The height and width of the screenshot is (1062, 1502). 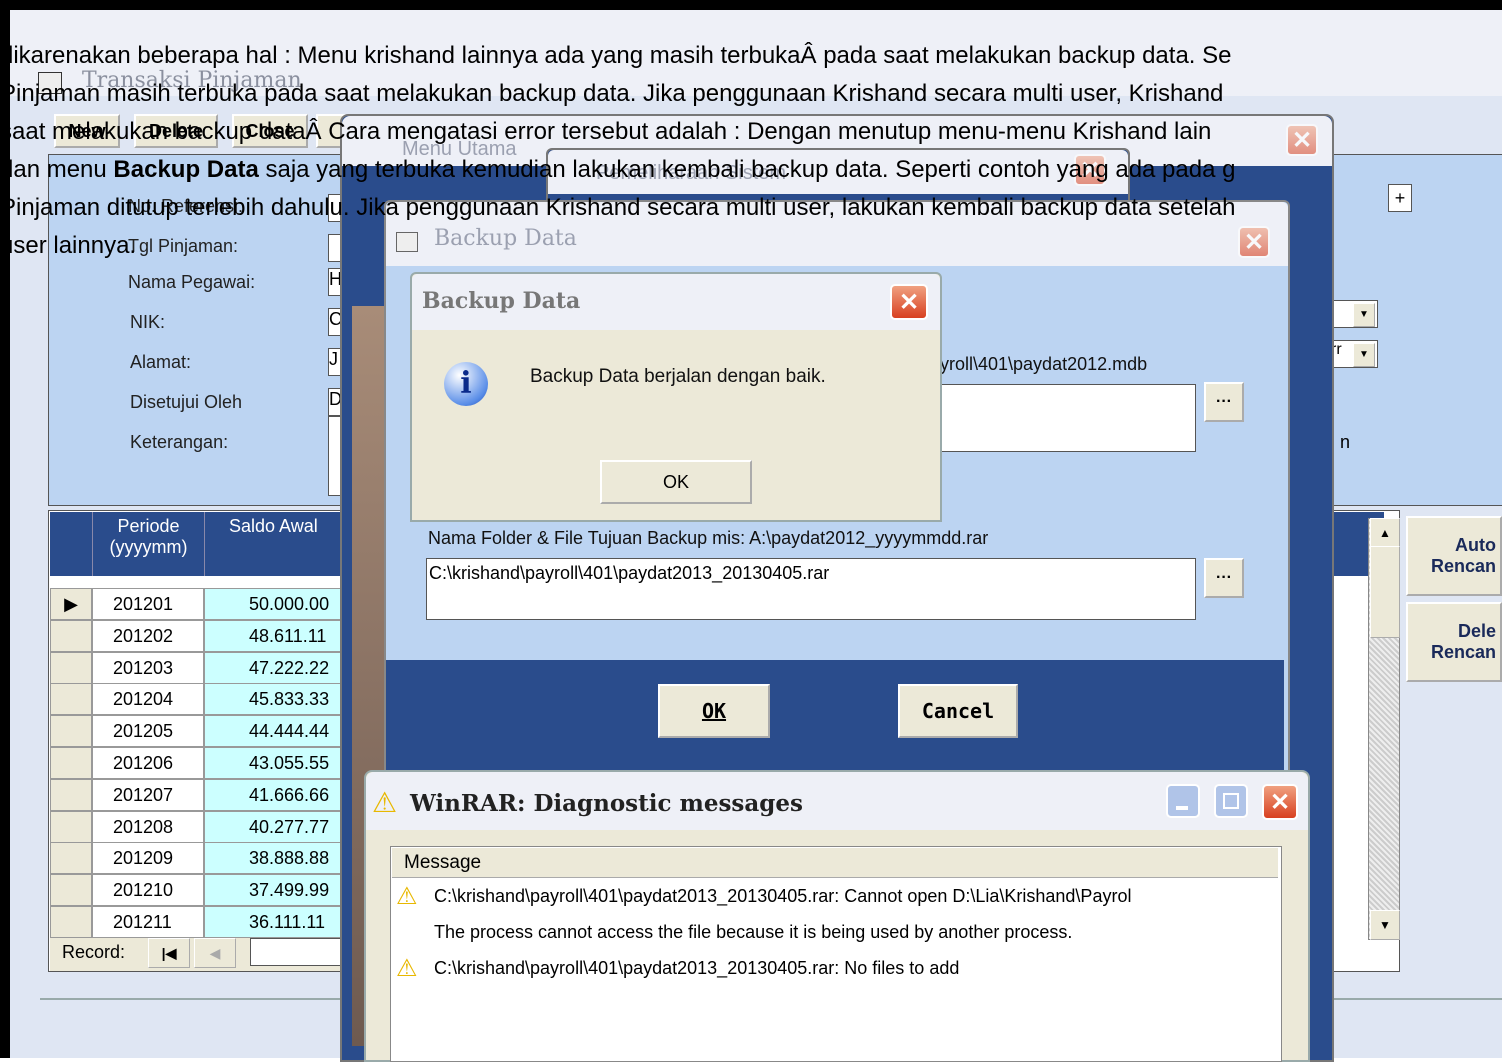 What do you see at coordinates (148, 922) in the screenshot?
I see `cell-periode: 201211` at bounding box center [148, 922].